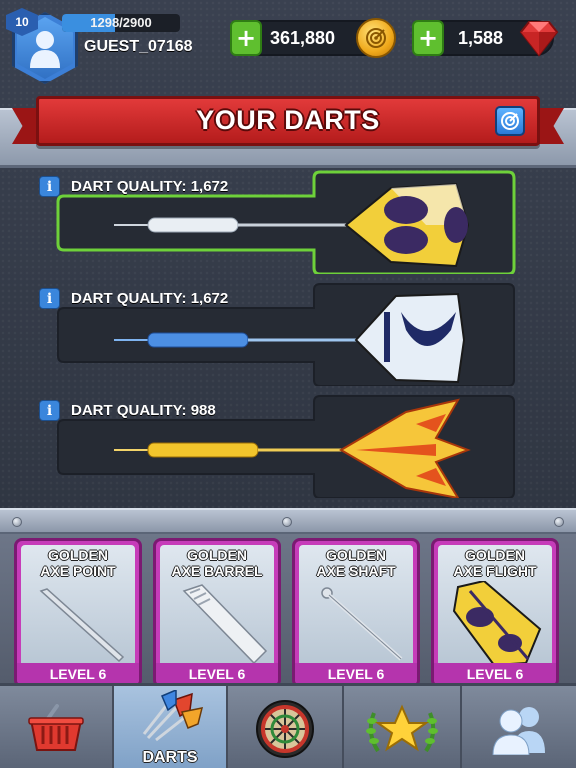  I want to click on tab-friends, so click(519, 727).